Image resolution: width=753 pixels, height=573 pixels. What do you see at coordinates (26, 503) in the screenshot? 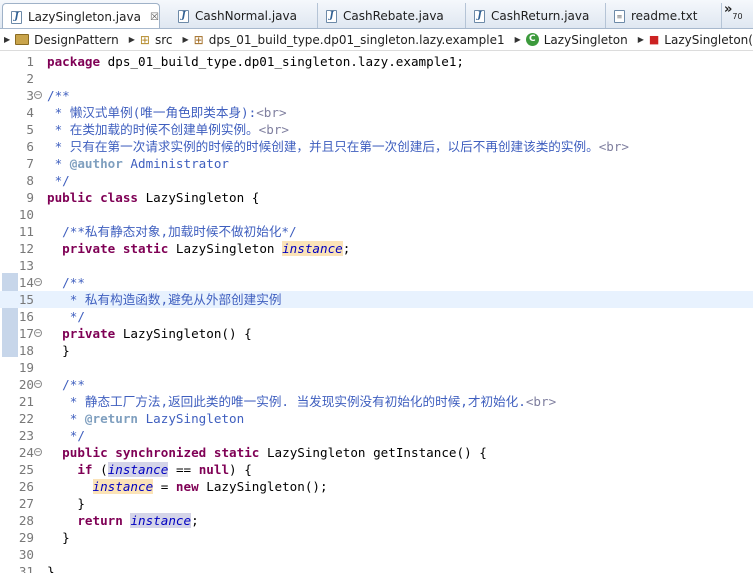
I see `line-number: 27` at bounding box center [26, 503].